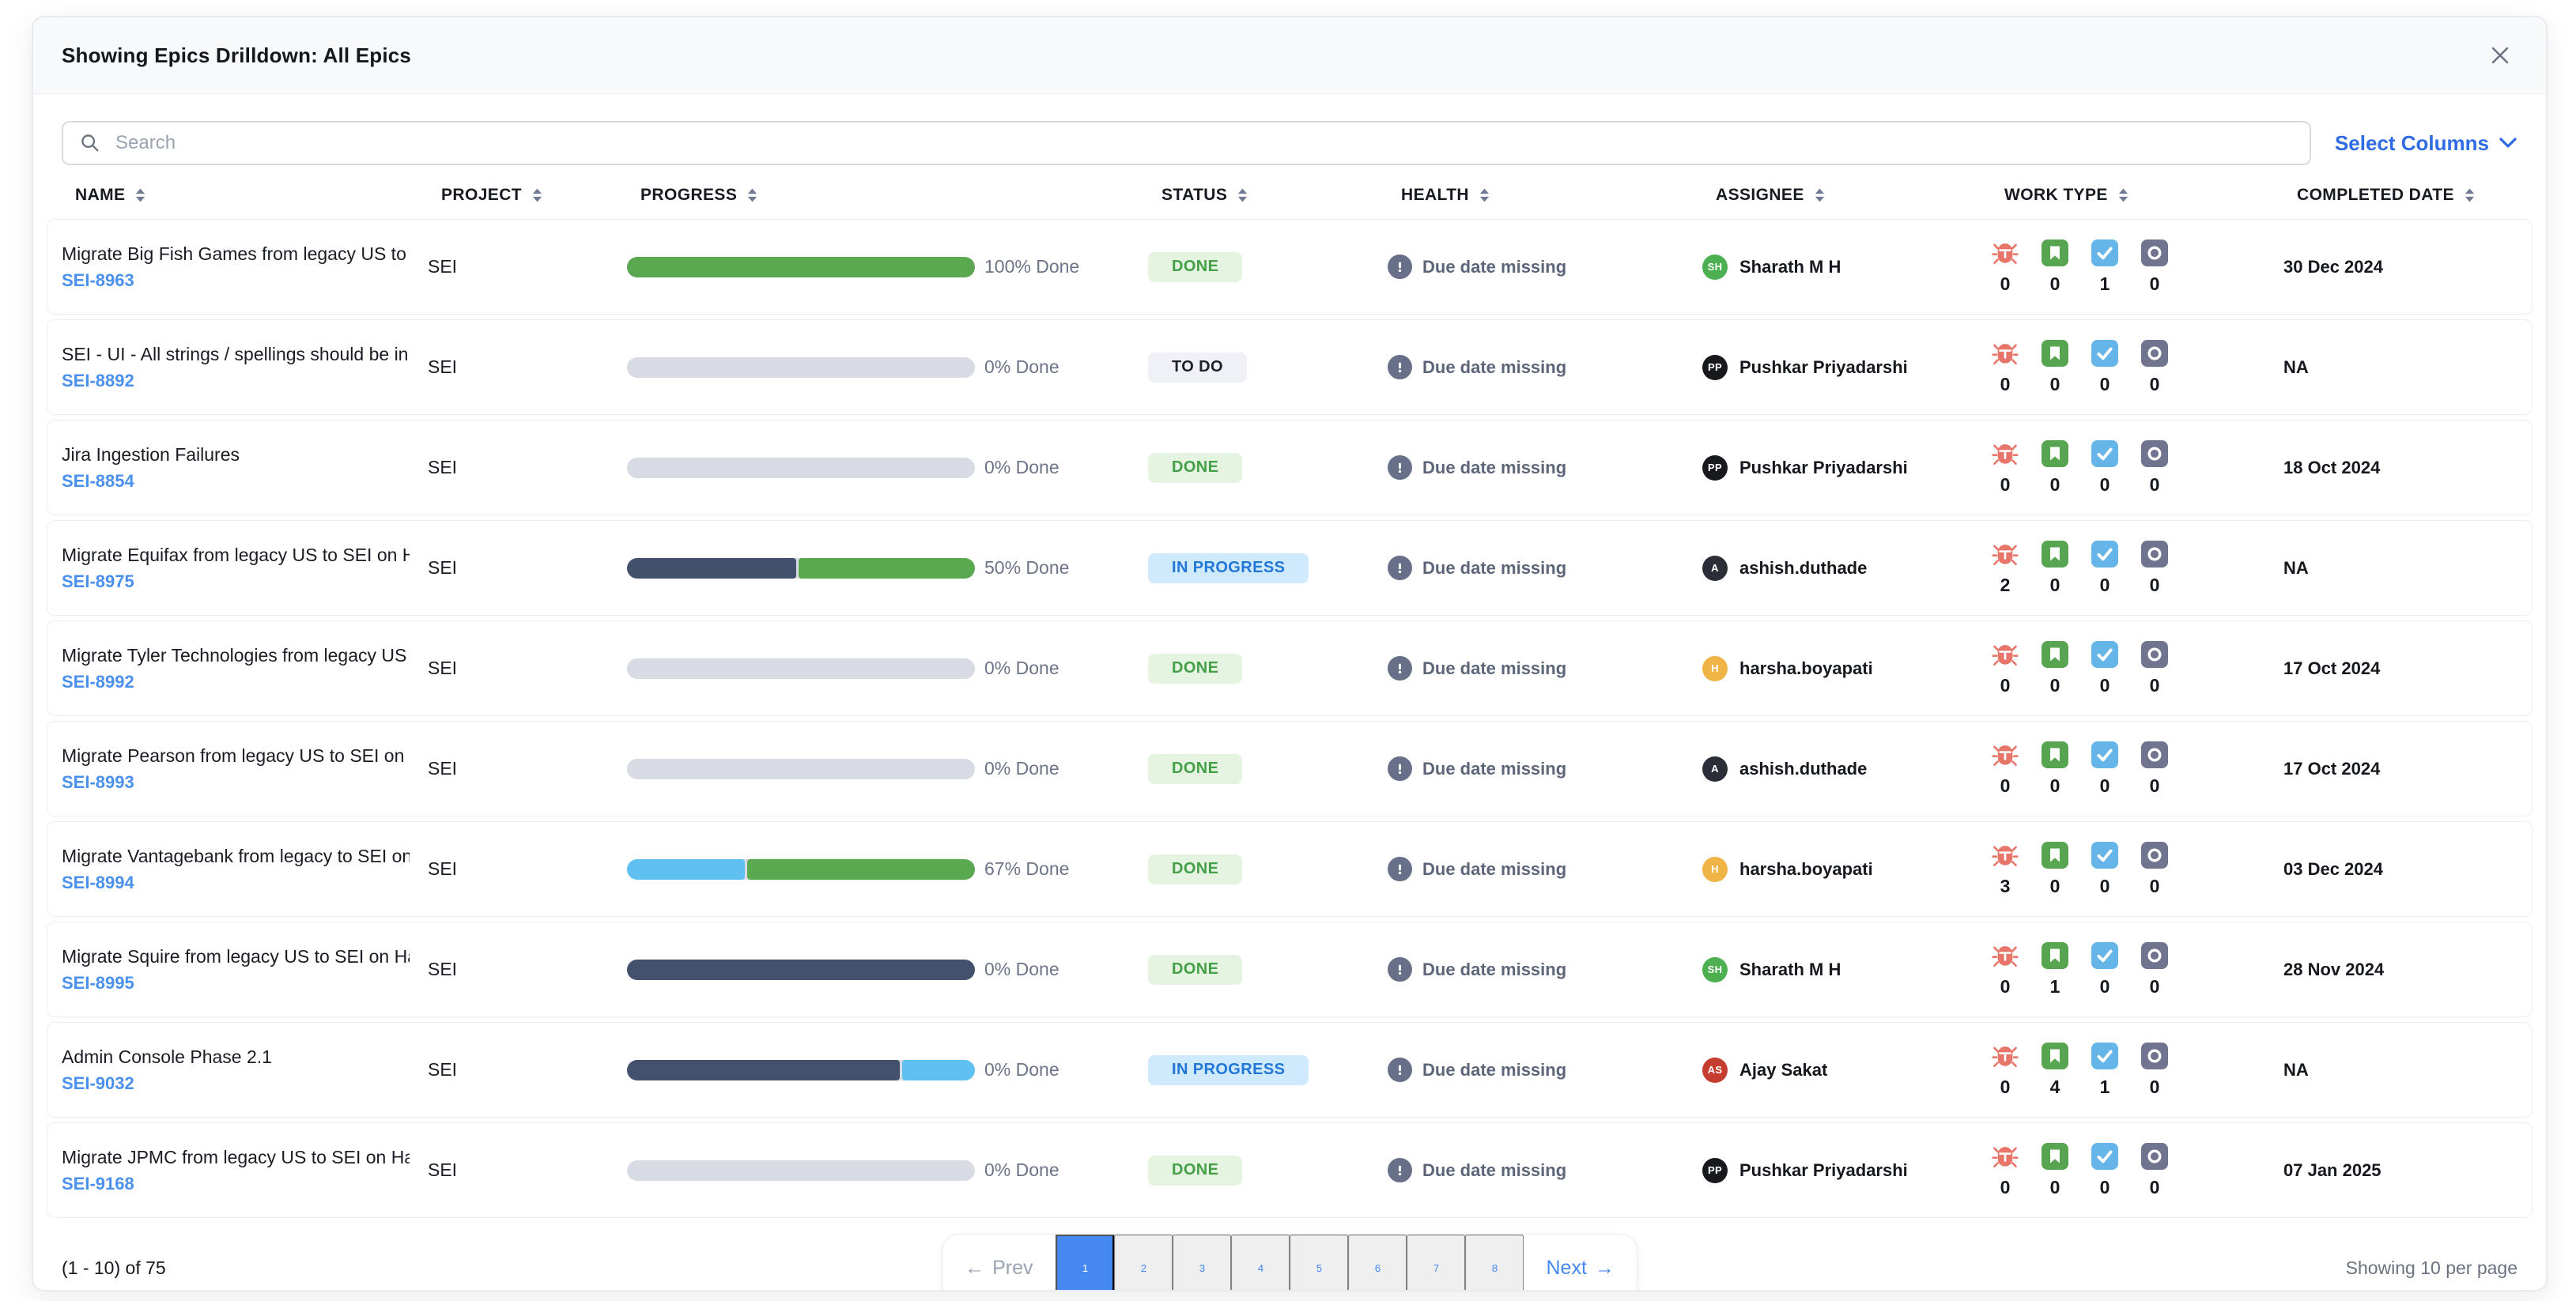 The height and width of the screenshot is (1301, 2576). Describe the element at coordinates (2333, 868) in the screenshot. I see `completed-date: 03 Dec 2024` at that location.